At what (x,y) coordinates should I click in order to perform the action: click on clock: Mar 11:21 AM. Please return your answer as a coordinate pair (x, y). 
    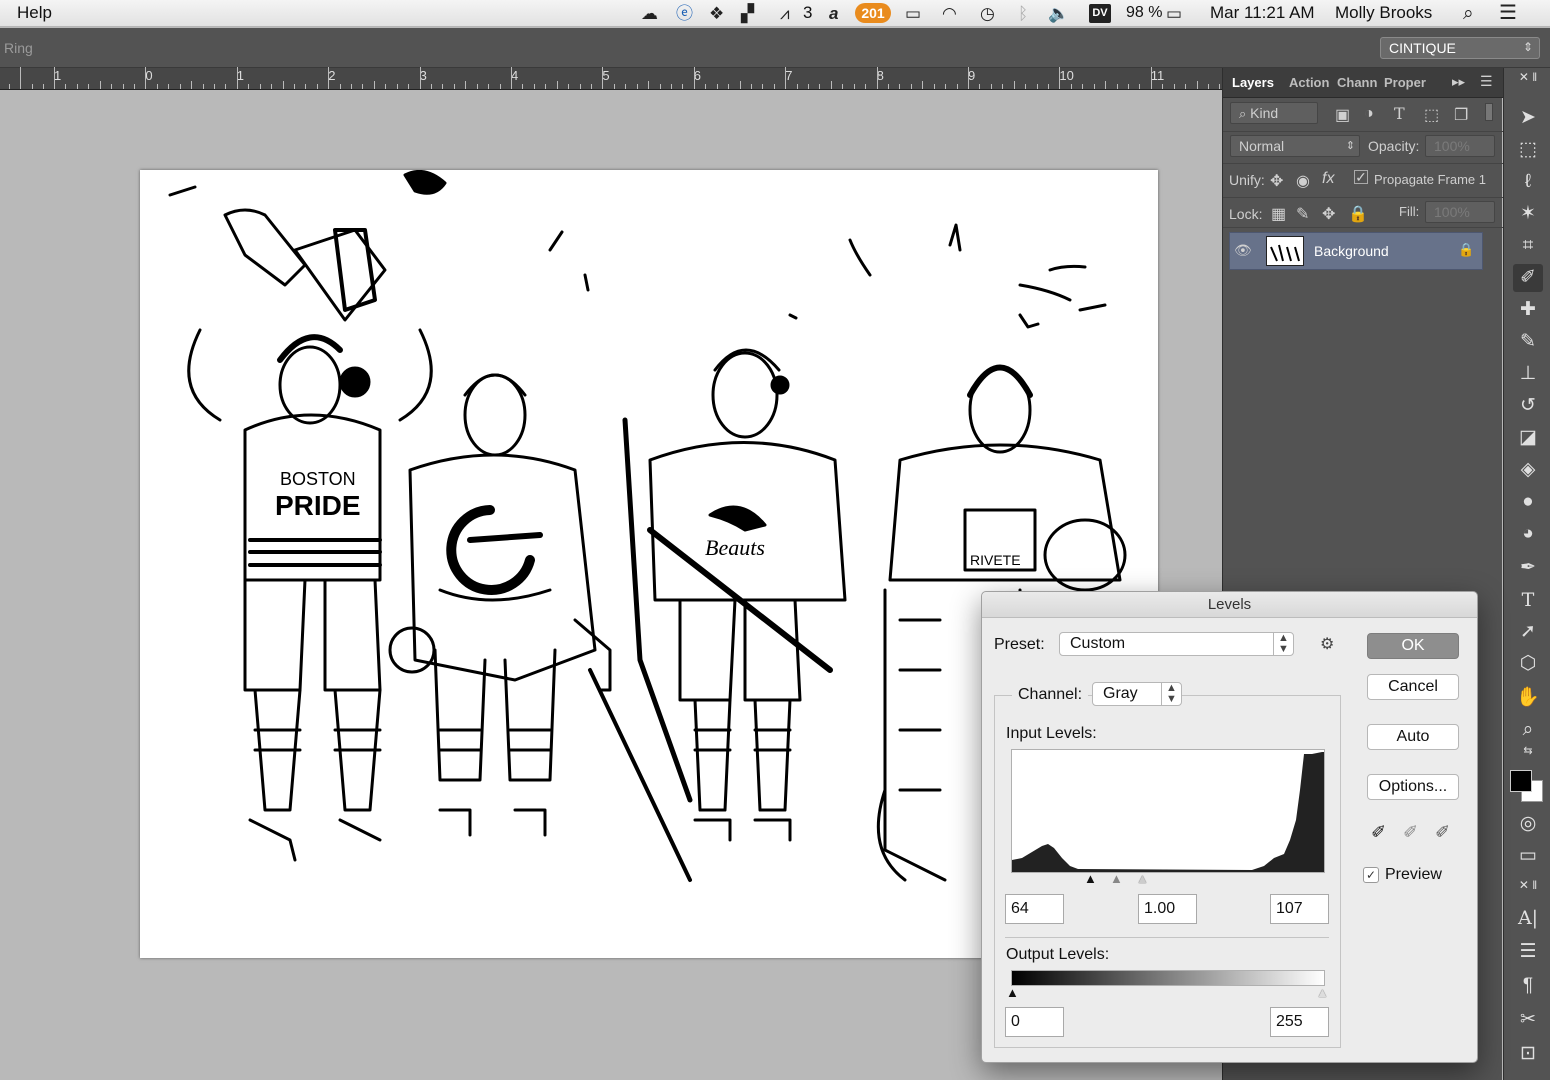
    Looking at the image, I should click on (1262, 13).